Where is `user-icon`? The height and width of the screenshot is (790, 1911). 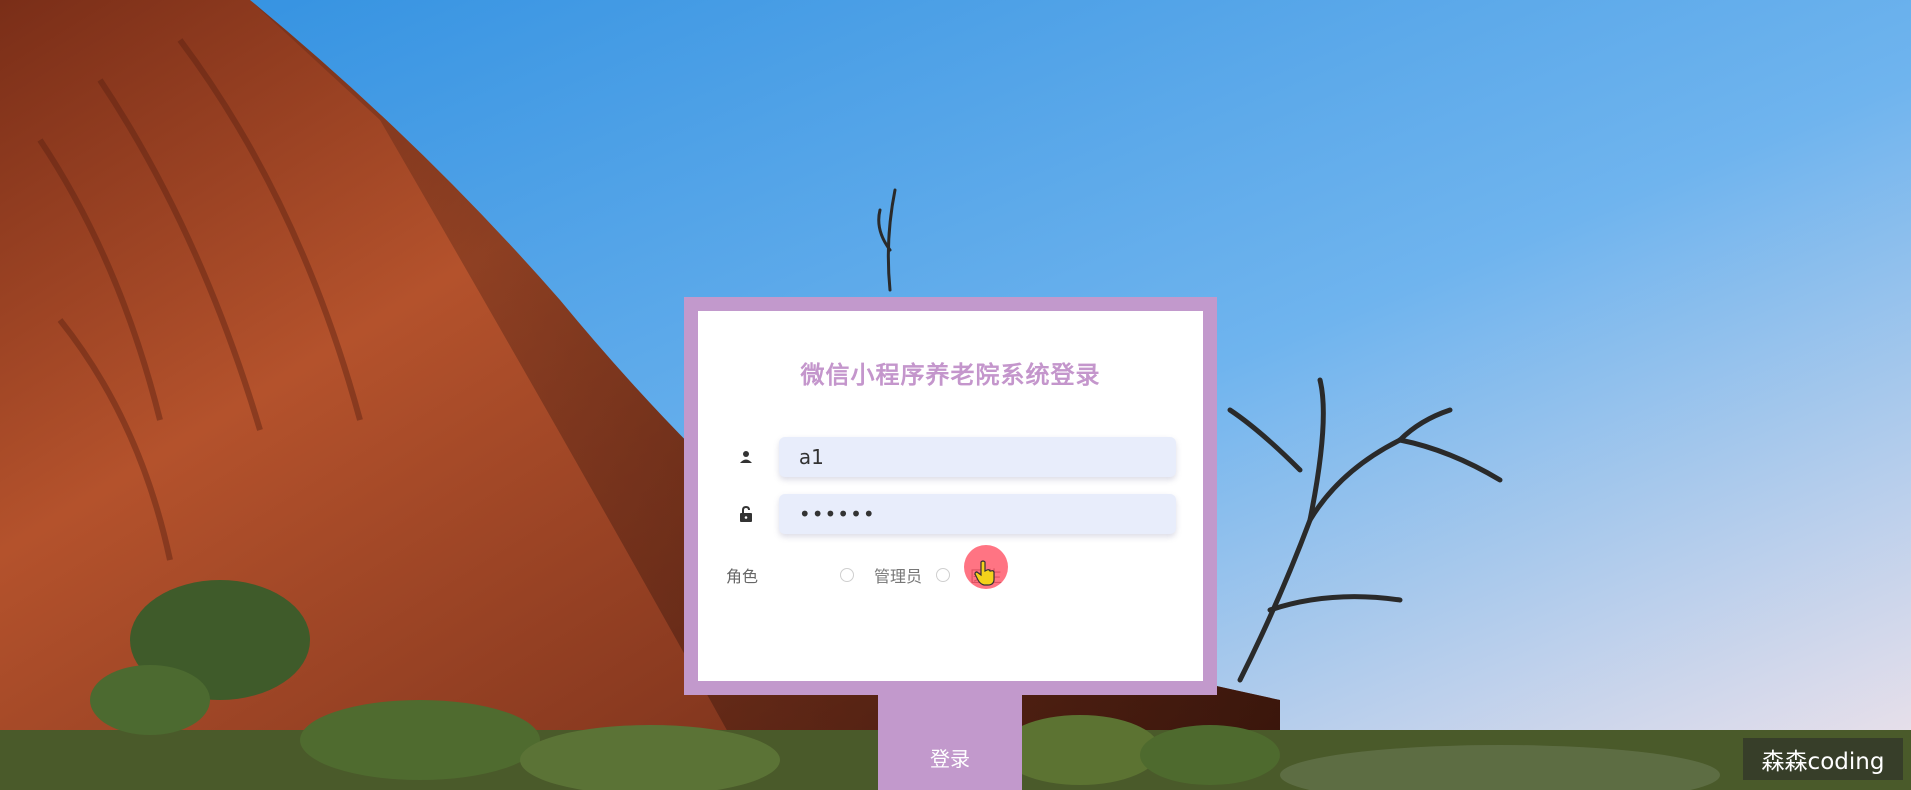 user-icon is located at coordinates (746, 457).